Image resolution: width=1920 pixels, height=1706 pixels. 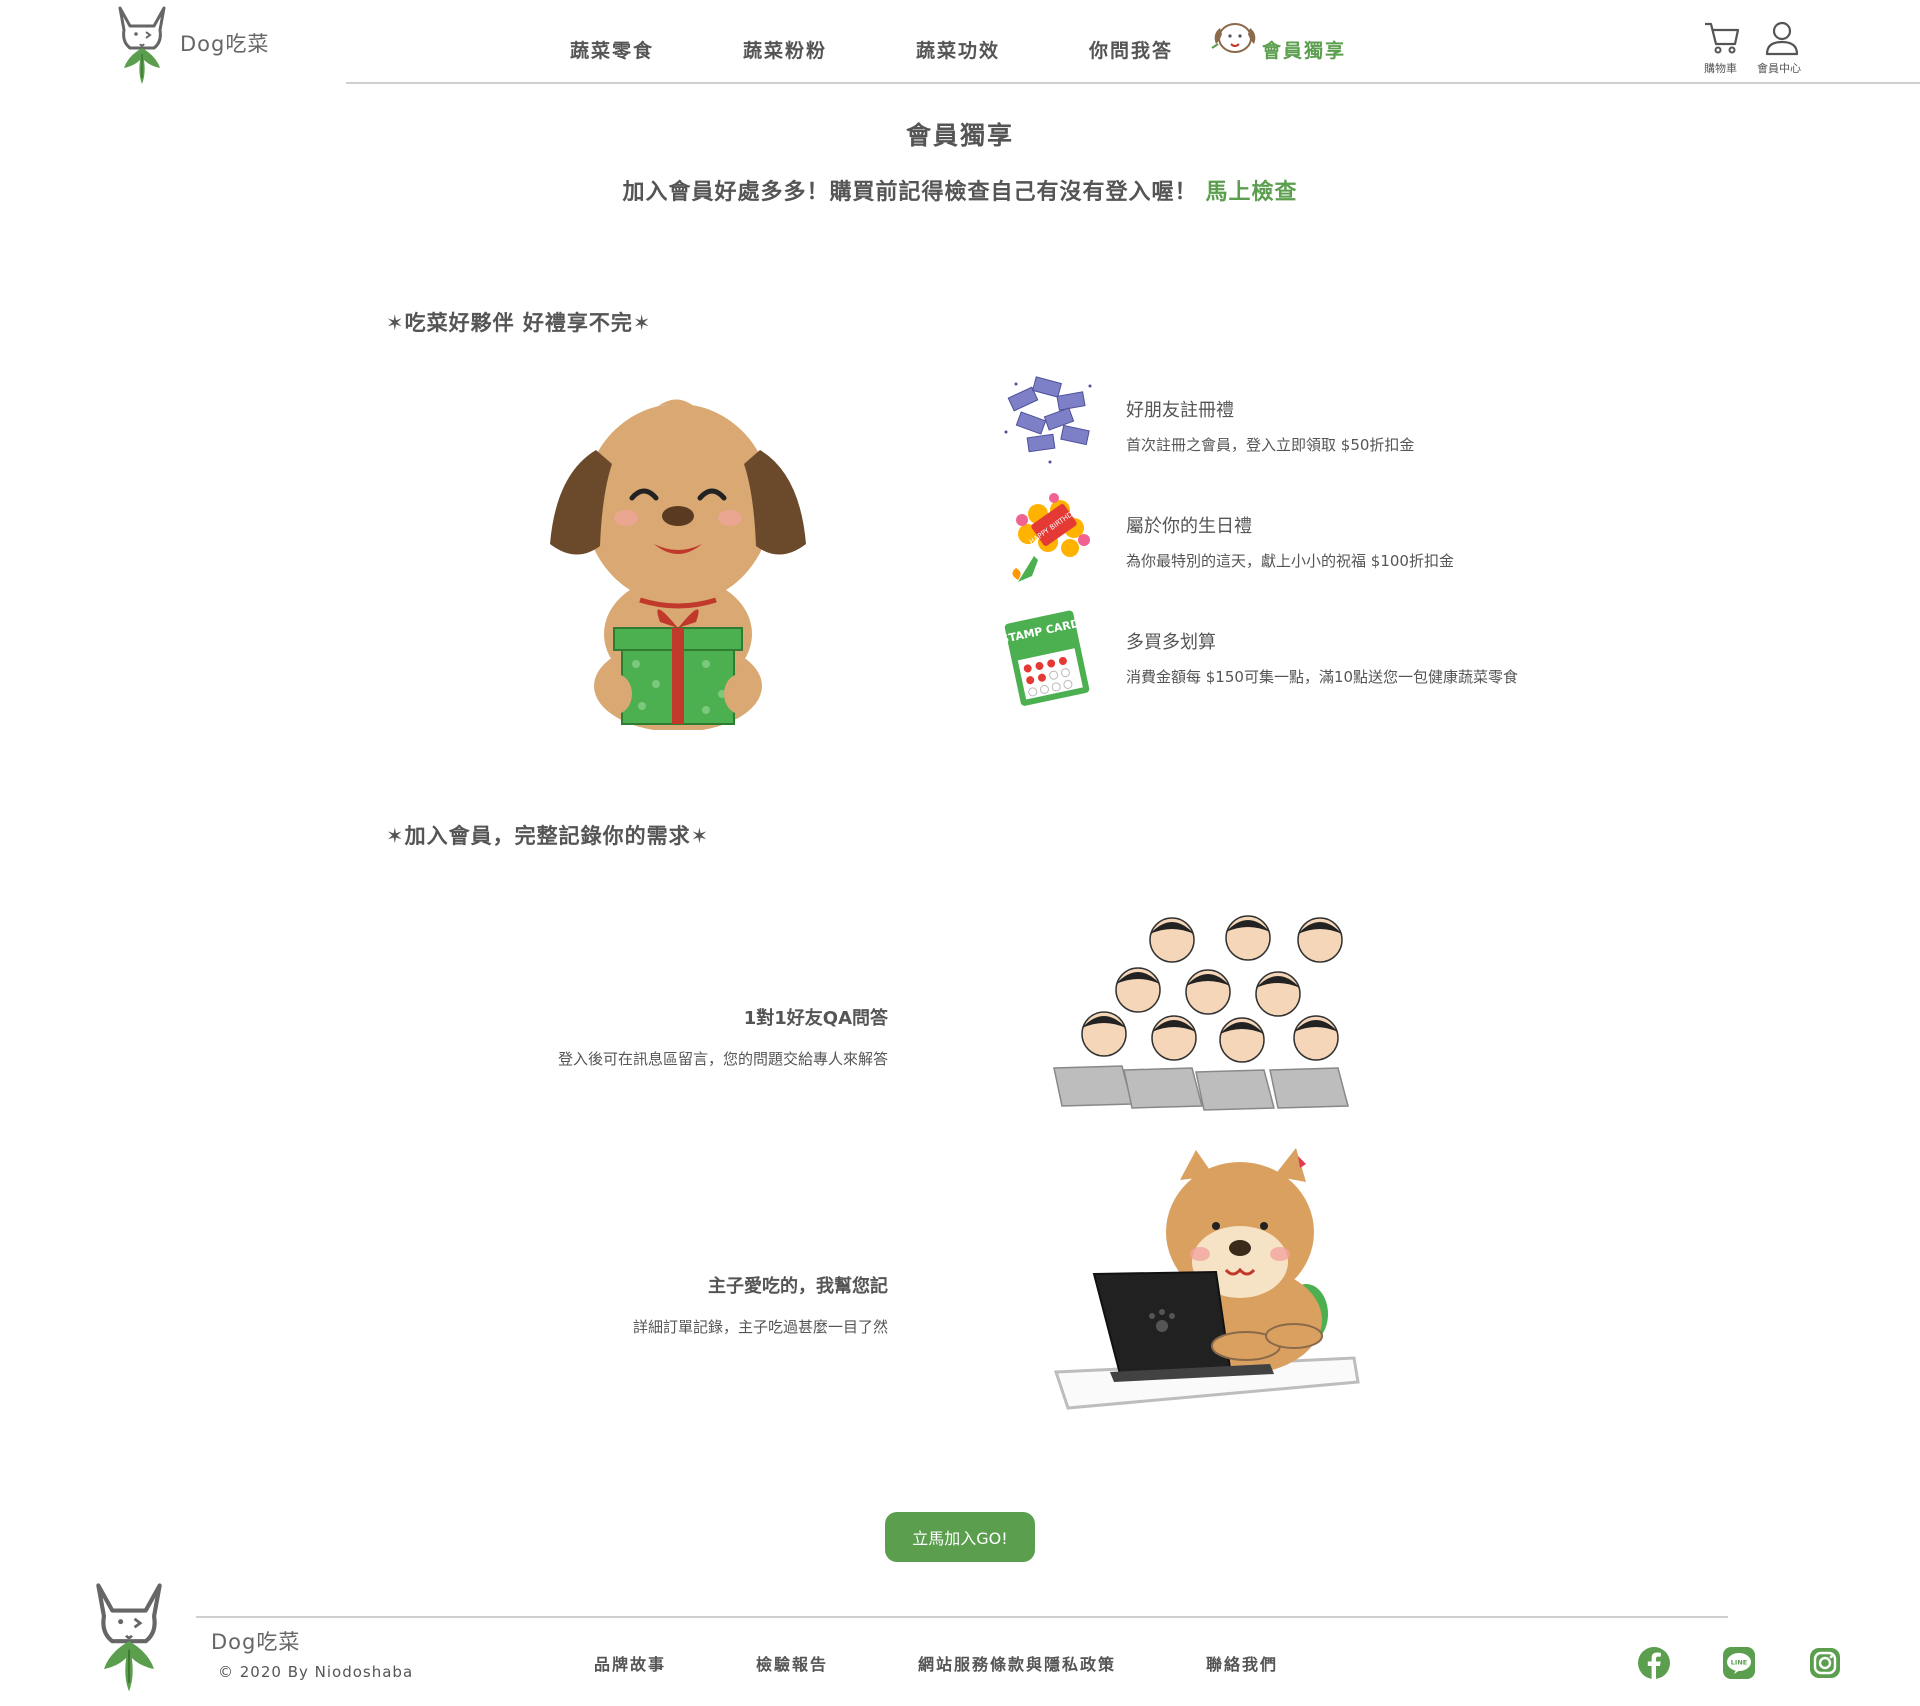 What do you see at coordinates (1290, 561) in the screenshot?
I see `benefit-desc: 為你最特別的這天，獻上小小的祝福 $100折扣金` at bounding box center [1290, 561].